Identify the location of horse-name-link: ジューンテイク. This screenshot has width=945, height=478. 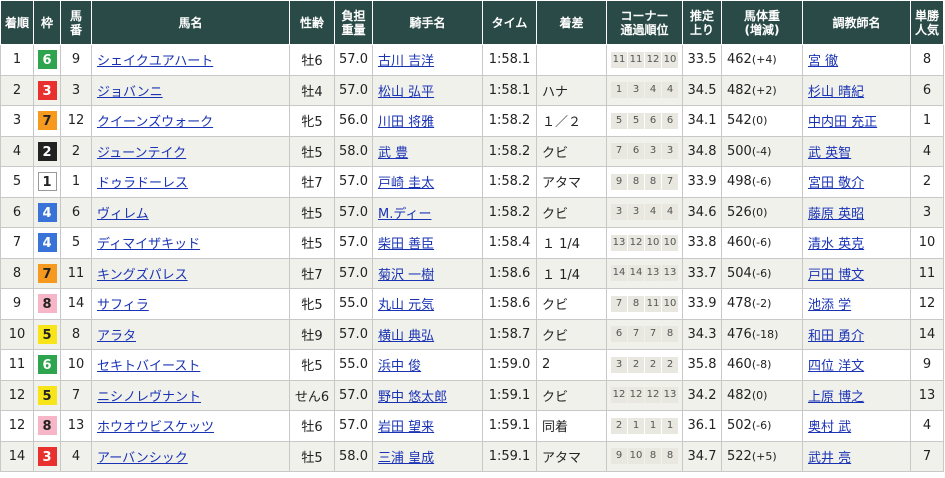
(141, 153).